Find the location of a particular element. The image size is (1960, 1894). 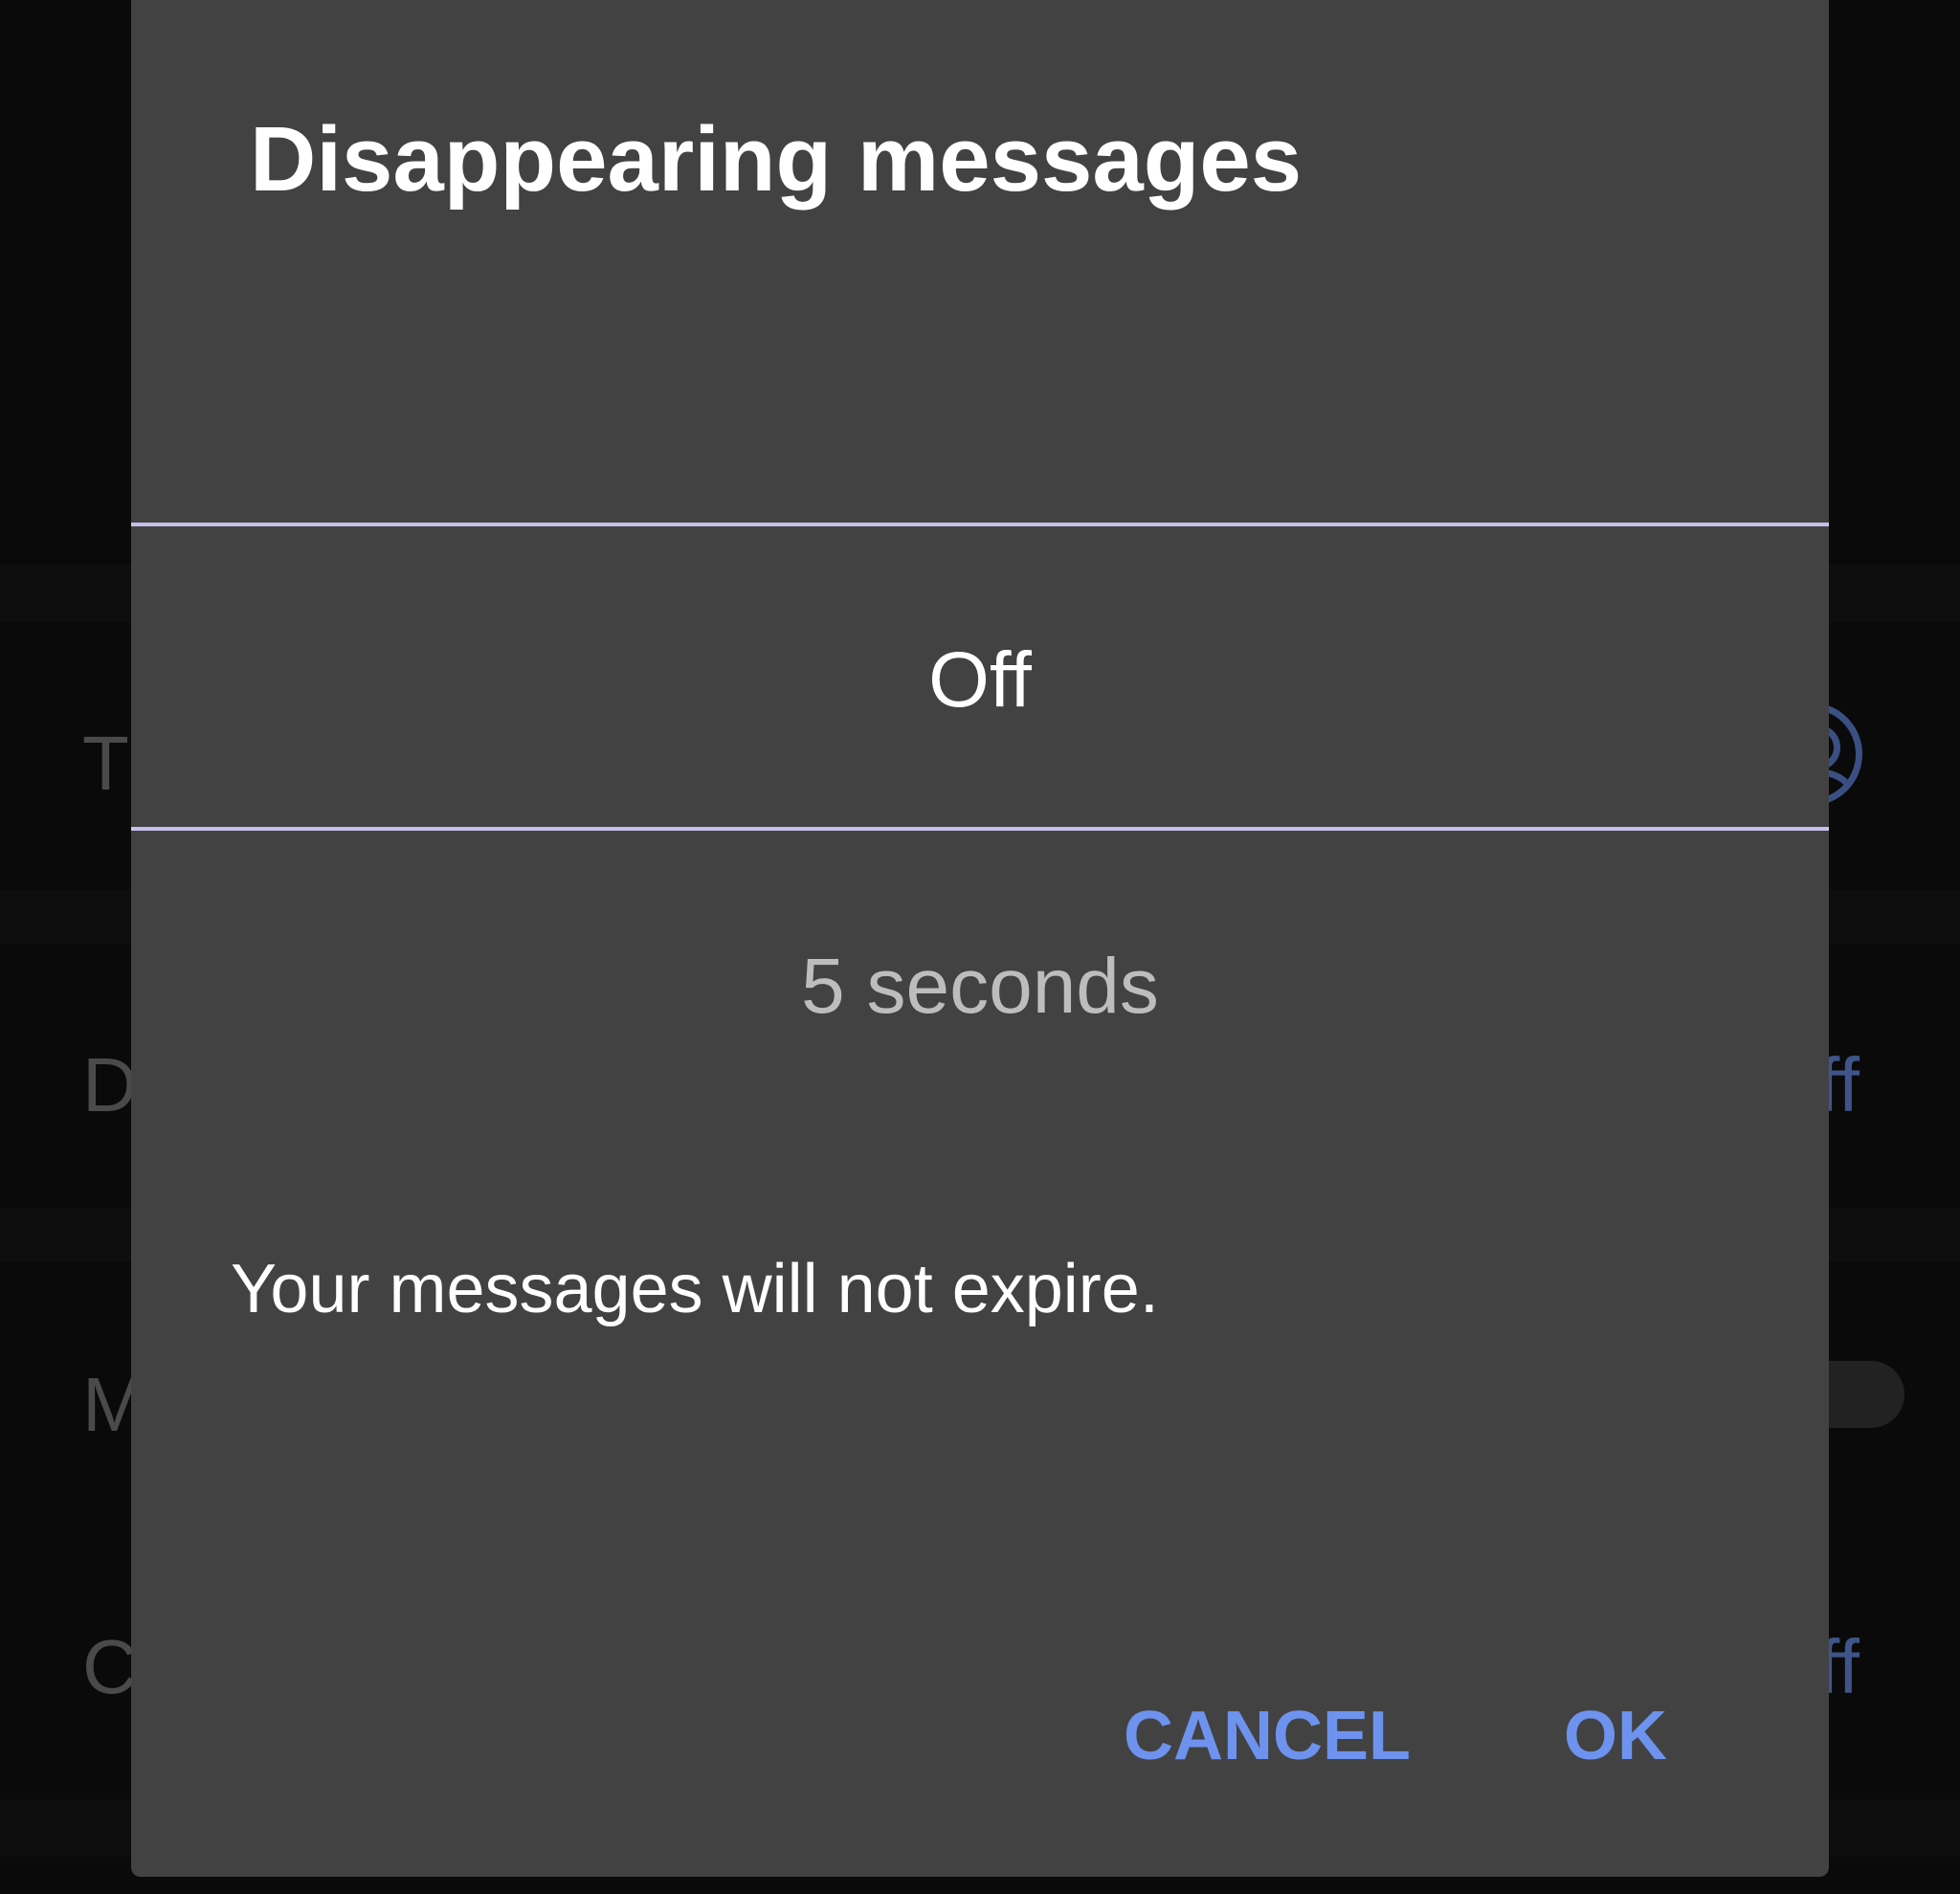

dialog-title: Disappearing messages is located at coordinates (777, 159).